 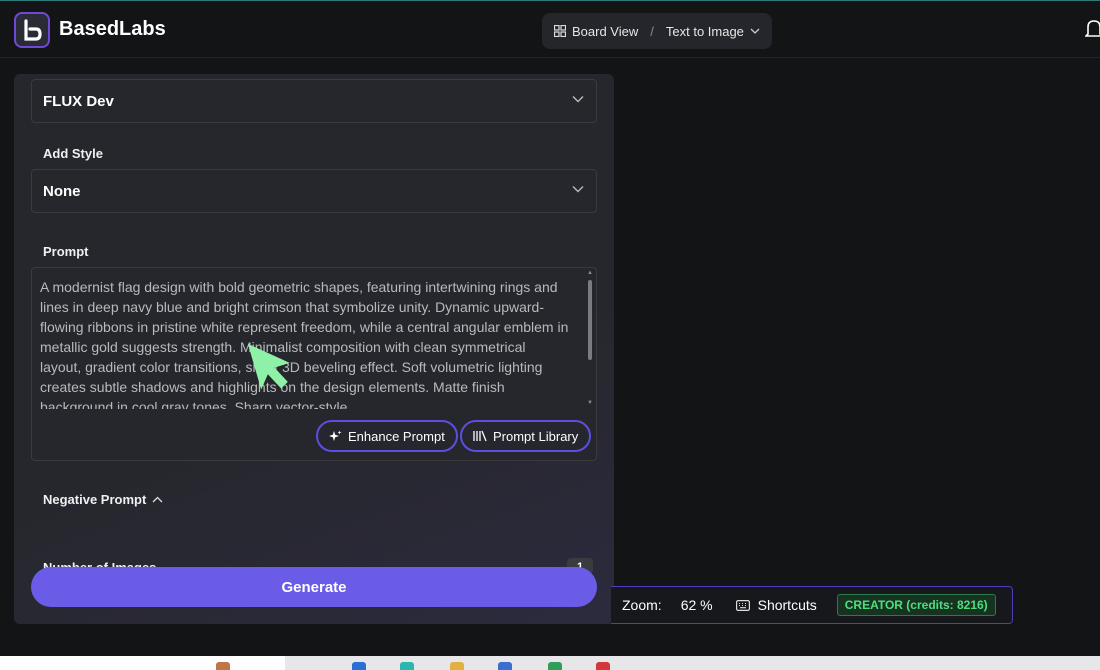 I want to click on shortcuts-button: Shortcuts, so click(x=776, y=605).